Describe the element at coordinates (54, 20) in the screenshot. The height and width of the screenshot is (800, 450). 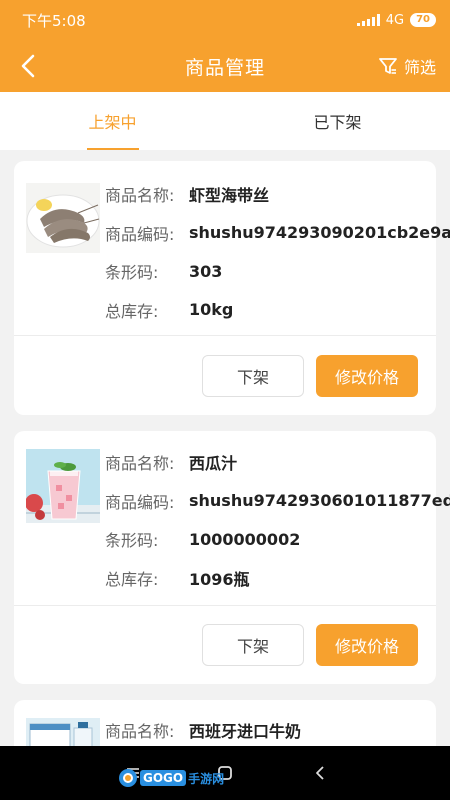
I see `status-time: 下午5:08` at that location.